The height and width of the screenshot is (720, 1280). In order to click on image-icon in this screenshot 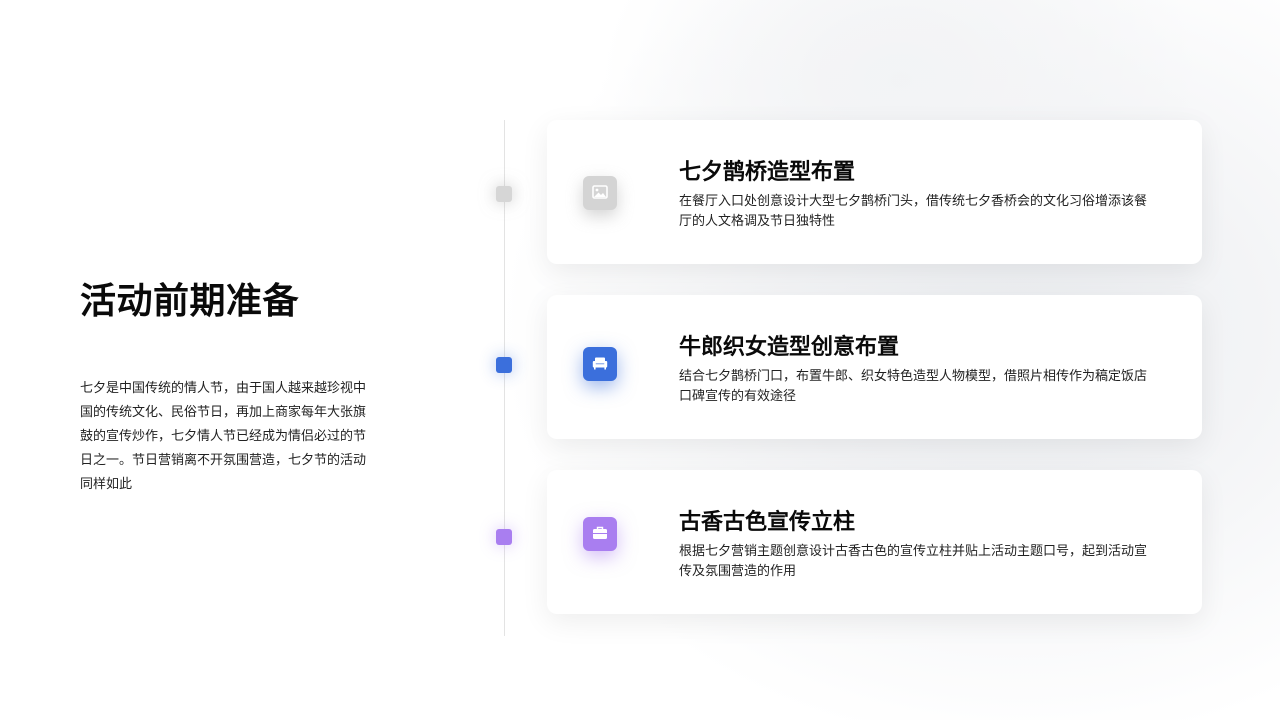, I will do `click(600, 193)`.